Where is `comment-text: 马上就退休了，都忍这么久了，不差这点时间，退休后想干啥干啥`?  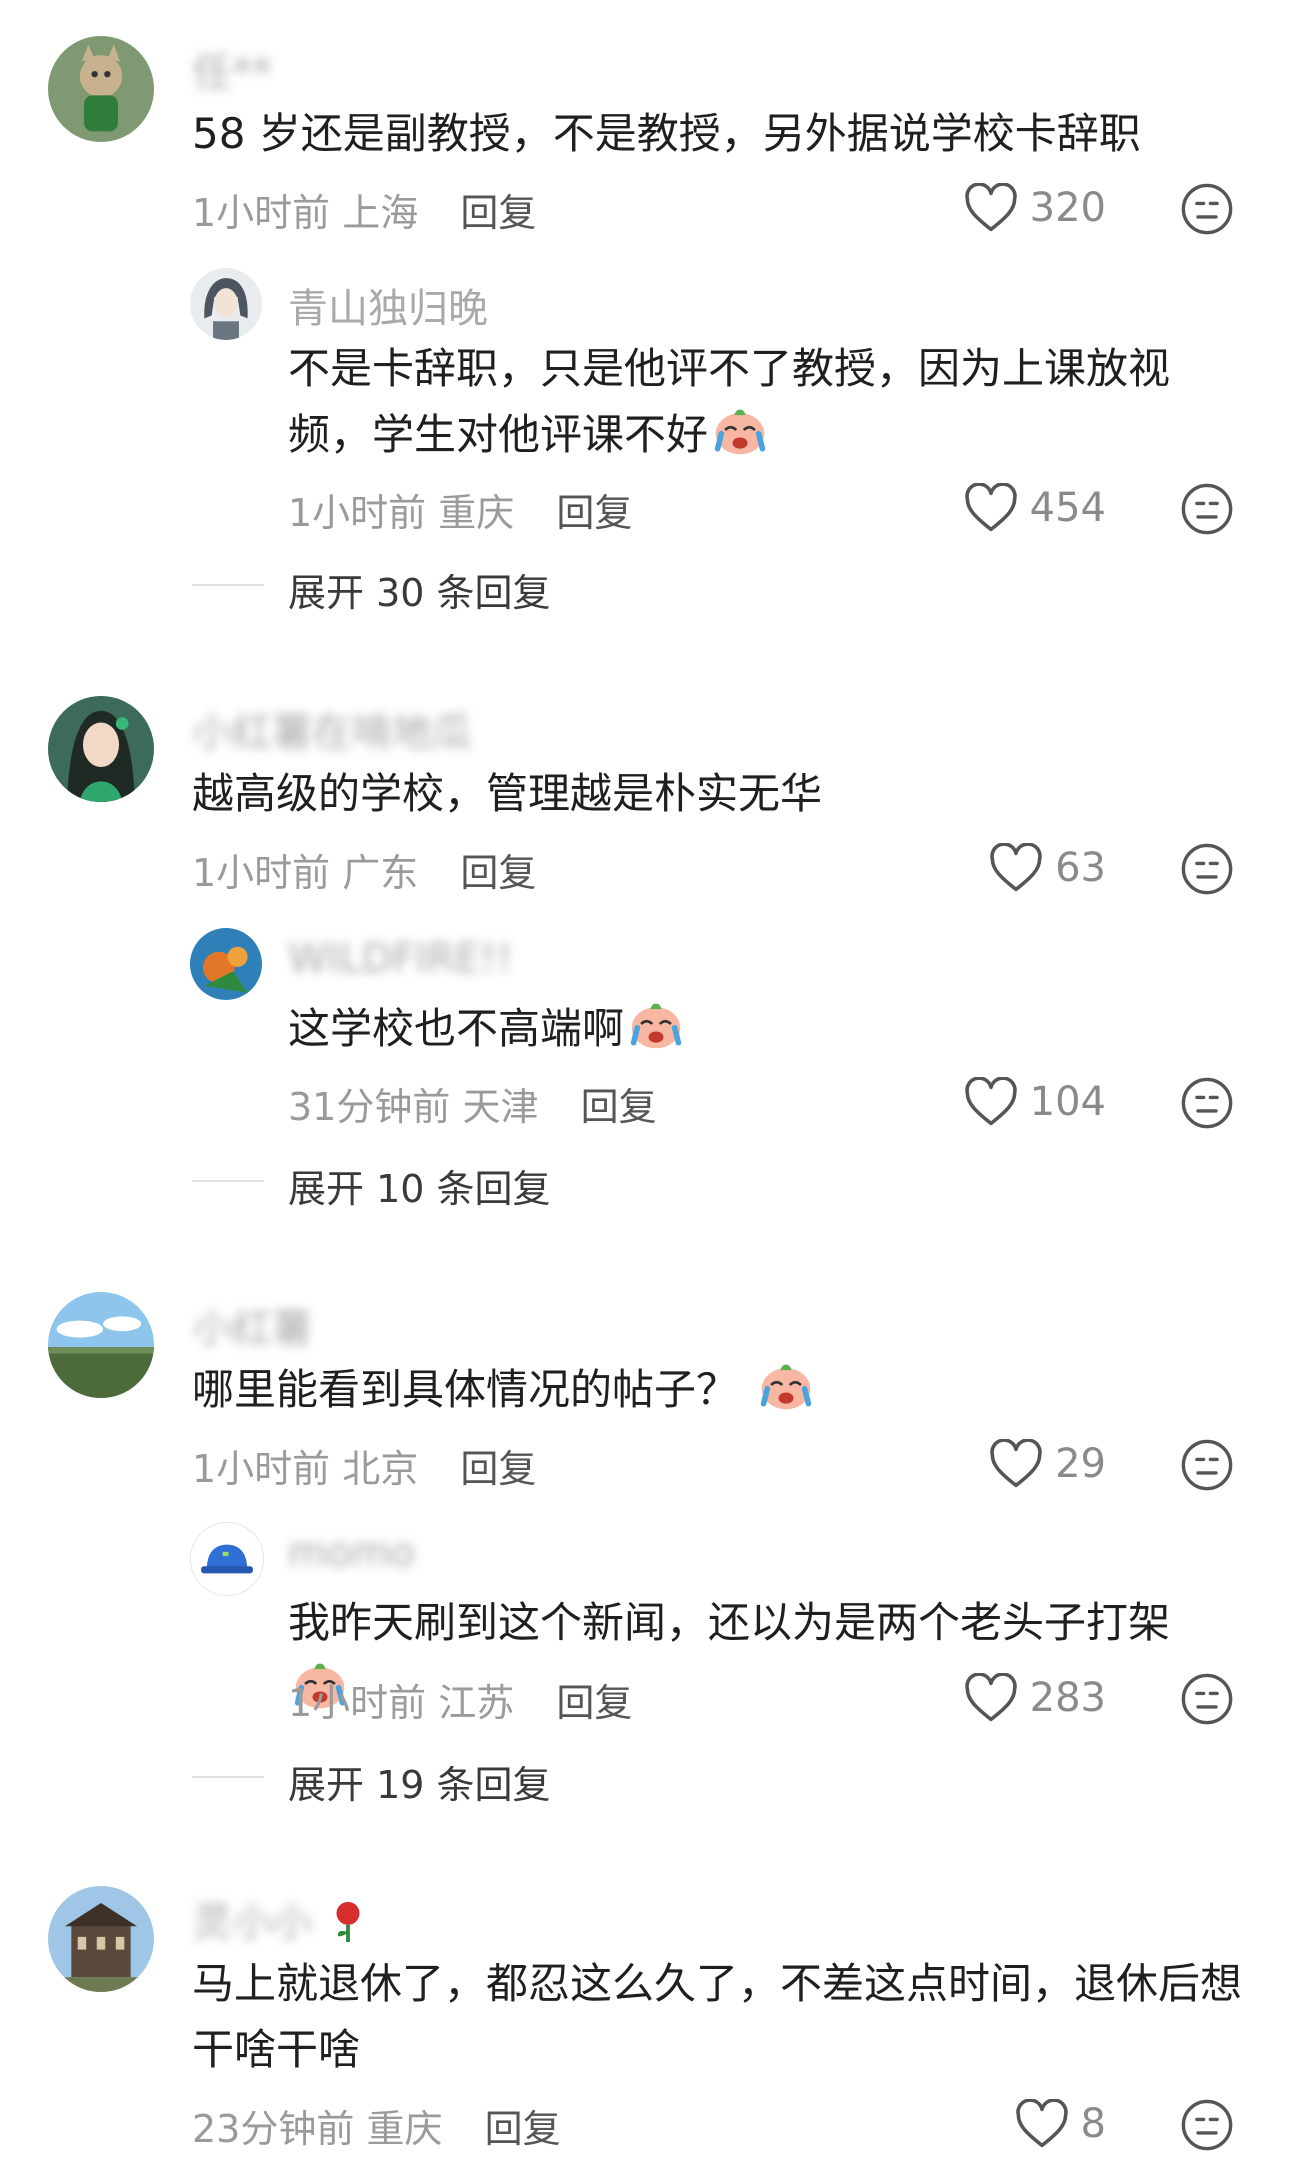 comment-text: 马上就退休了，都忍这么久了，不差这点时间，退休后想干啥干啥 is located at coordinates (717, 2016).